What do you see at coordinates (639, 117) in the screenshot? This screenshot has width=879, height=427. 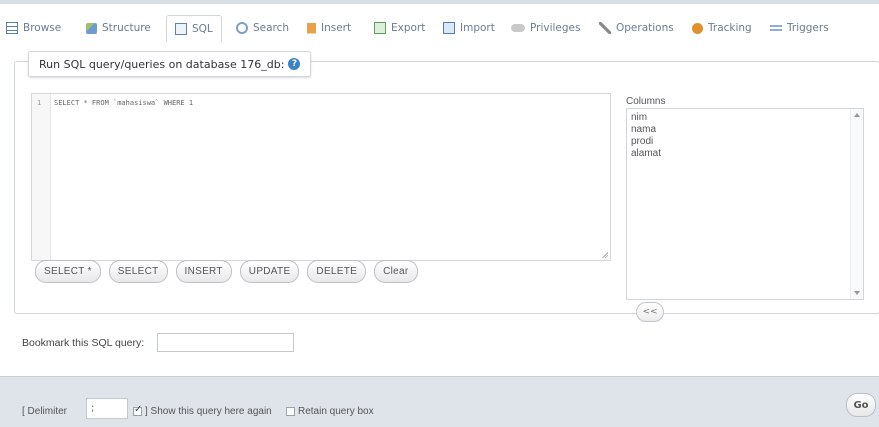 I see `column-option: nim` at bounding box center [639, 117].